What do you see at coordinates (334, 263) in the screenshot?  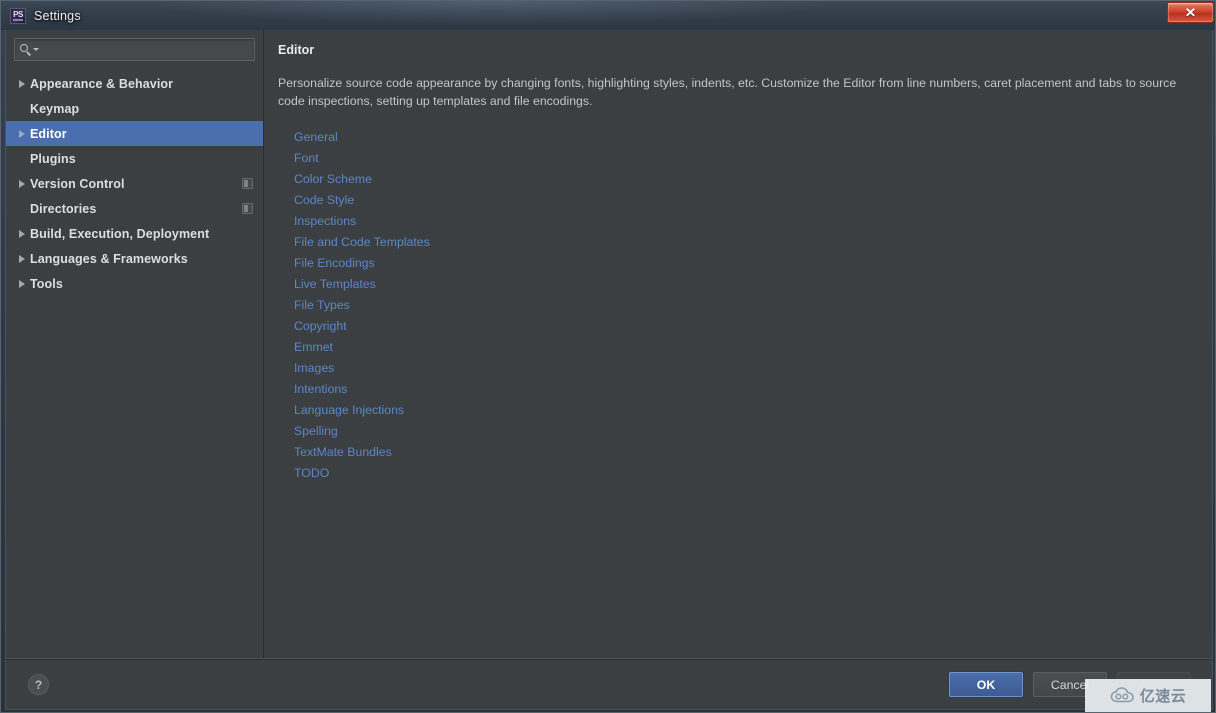 I see `link-file-encodings: File Encodings` at bounding box center [334, 263].